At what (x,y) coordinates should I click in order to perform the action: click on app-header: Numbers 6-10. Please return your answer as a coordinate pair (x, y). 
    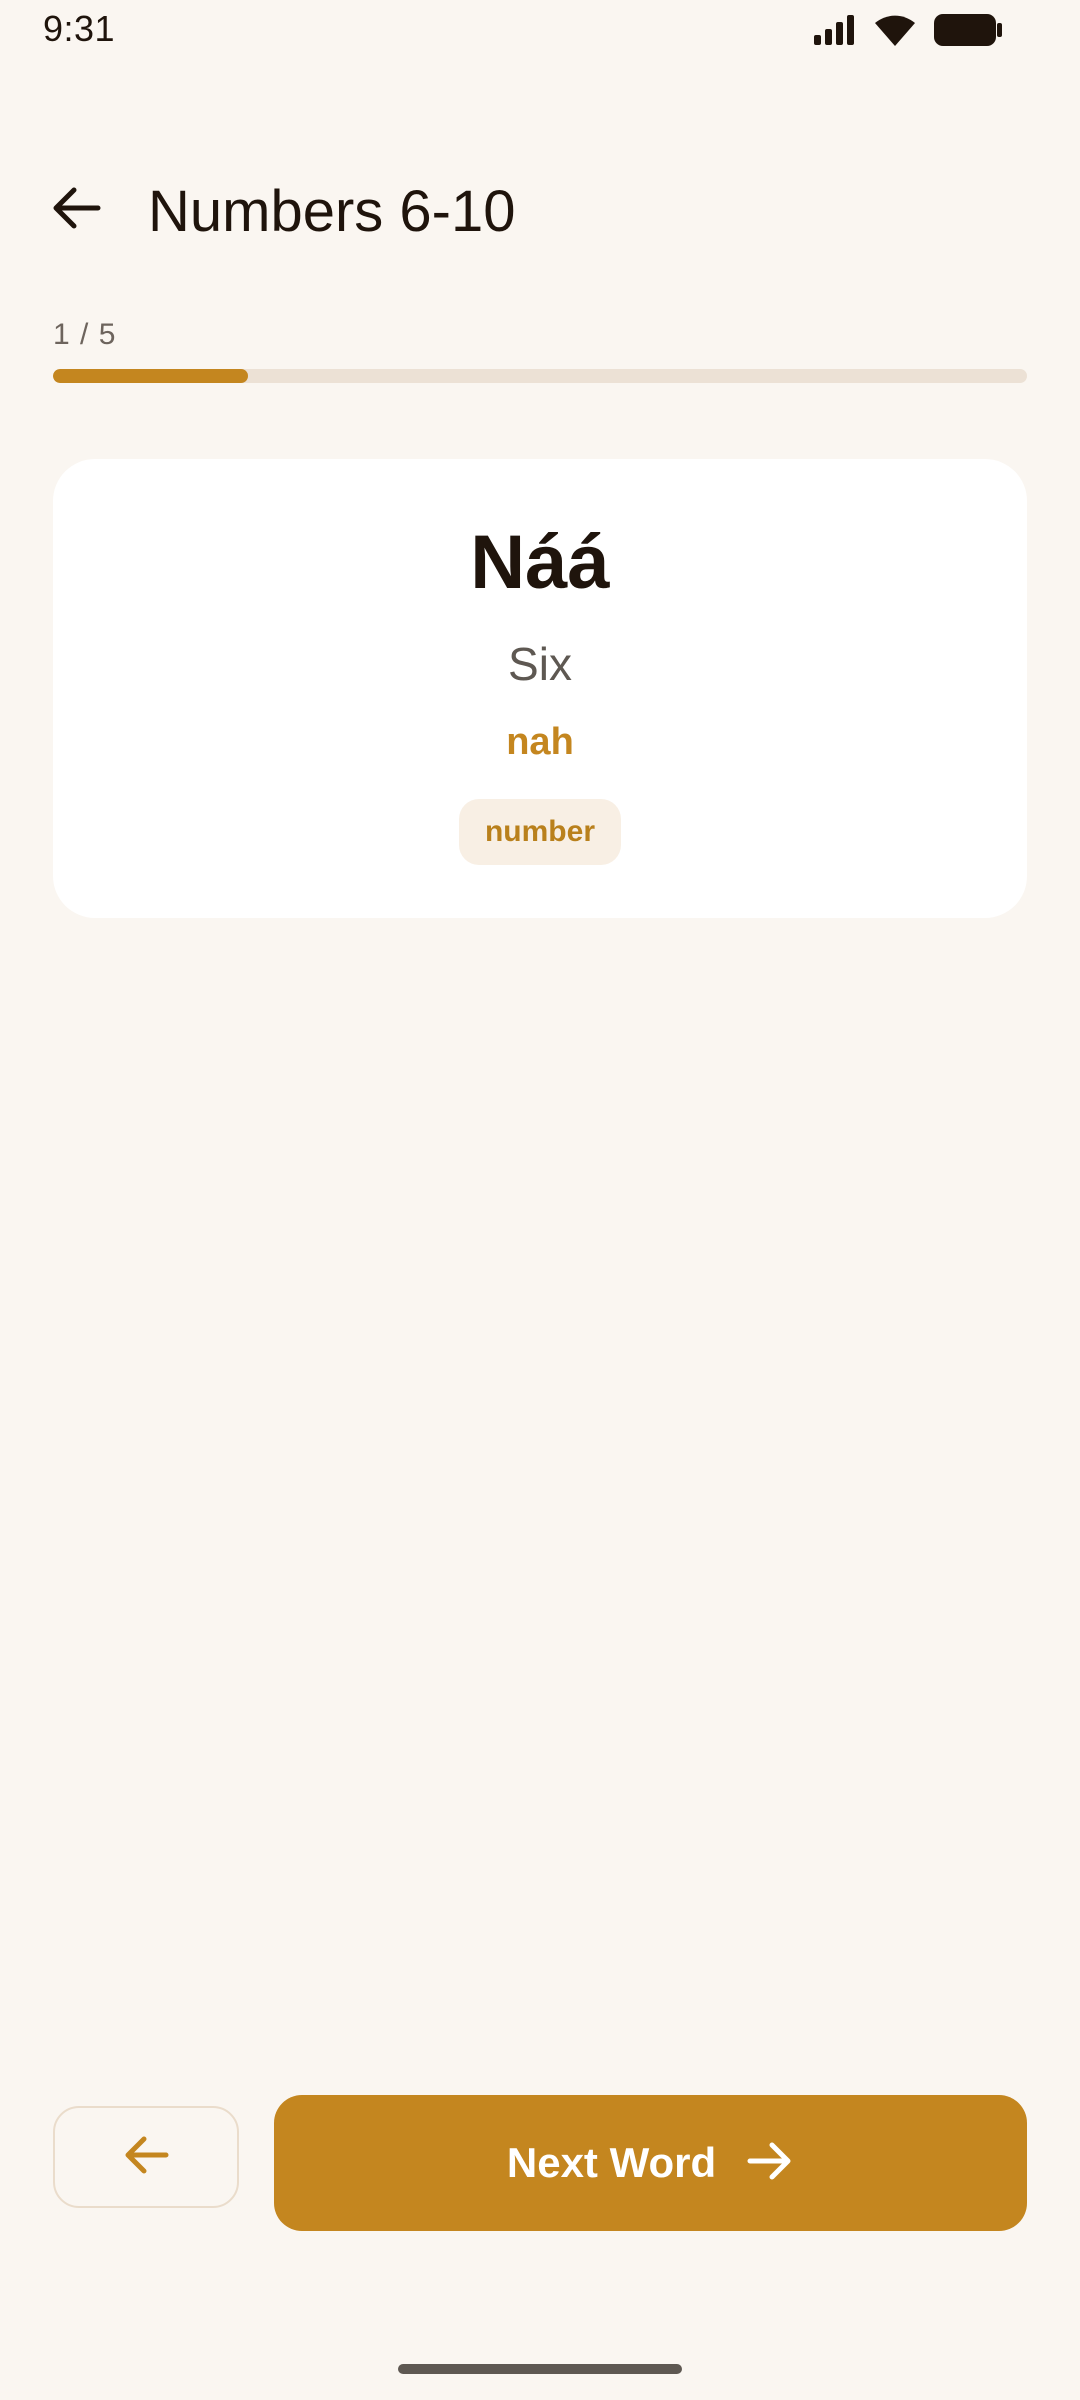
    Looking at the image, I should click on (540, 210).